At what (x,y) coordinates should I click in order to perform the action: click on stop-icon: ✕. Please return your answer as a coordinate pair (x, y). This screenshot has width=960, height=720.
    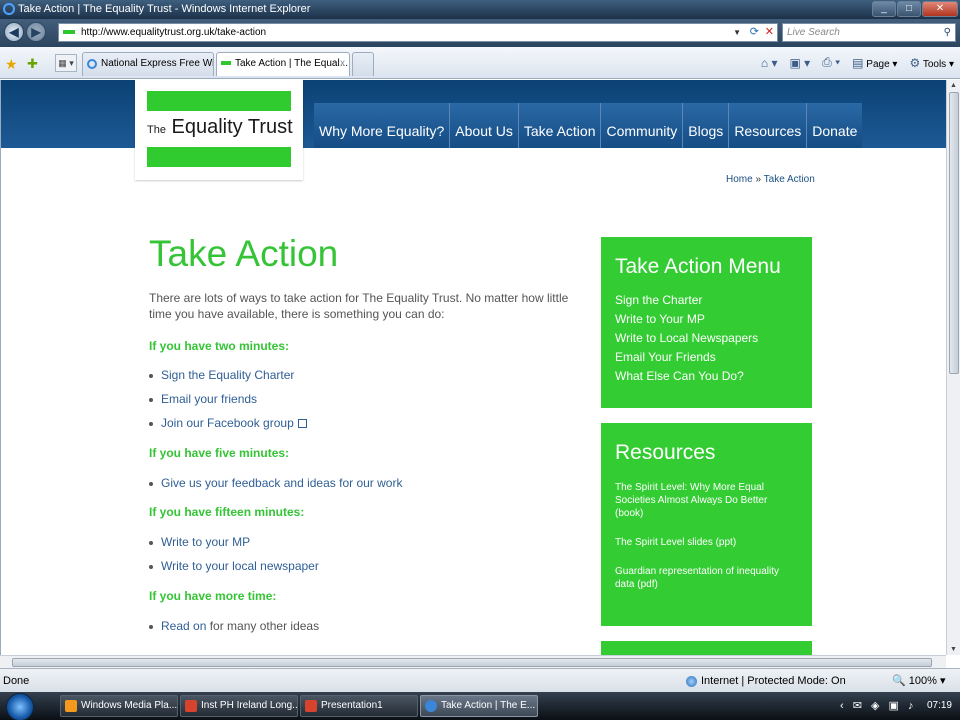
    Looking at the image, I should click on (769, 32).